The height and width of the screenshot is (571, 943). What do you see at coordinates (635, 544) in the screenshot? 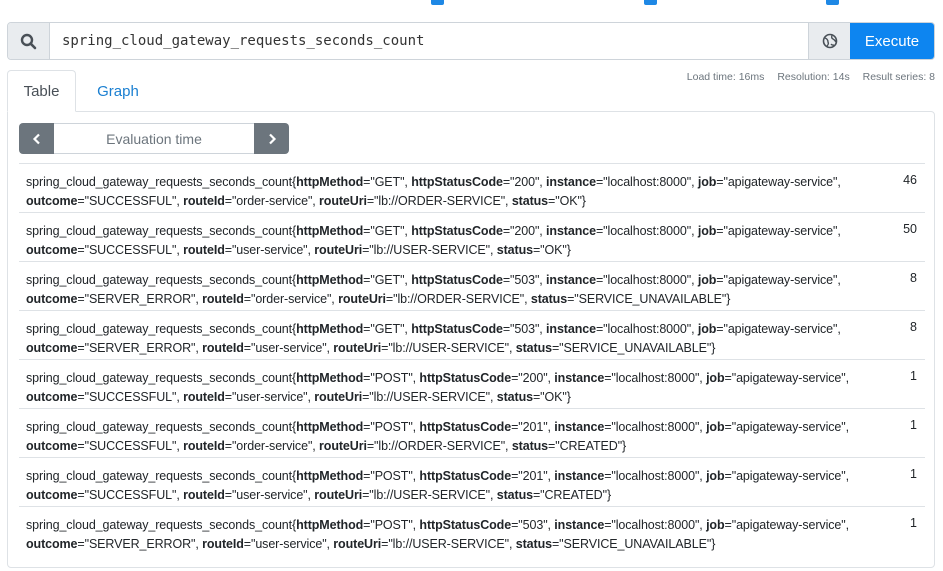
I see `label-value: SERVICE_UNAVAILABLE` at bounding box center [635, 544].